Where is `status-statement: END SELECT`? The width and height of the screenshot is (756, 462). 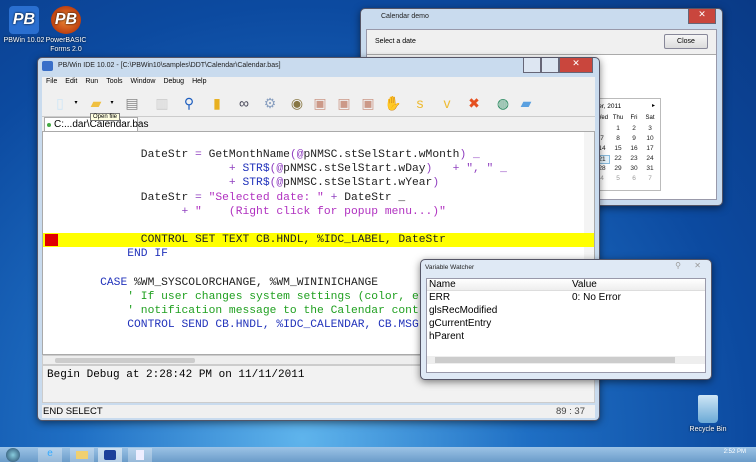
status-statement: END SELECT is located at coordinates (73, 411).